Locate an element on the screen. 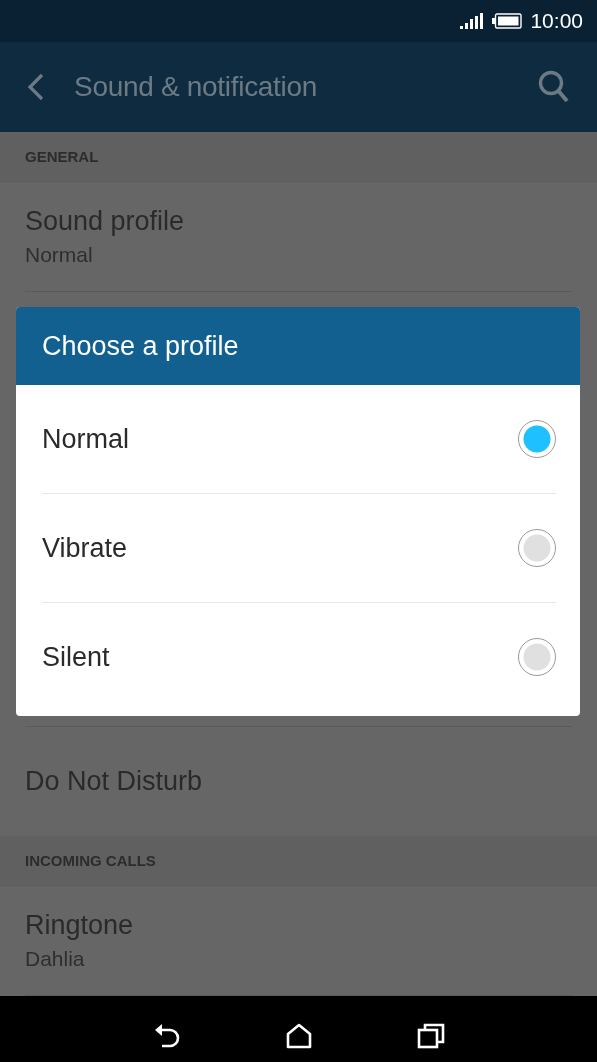  setting-summary: Normal is located at coordinates (59, 255).